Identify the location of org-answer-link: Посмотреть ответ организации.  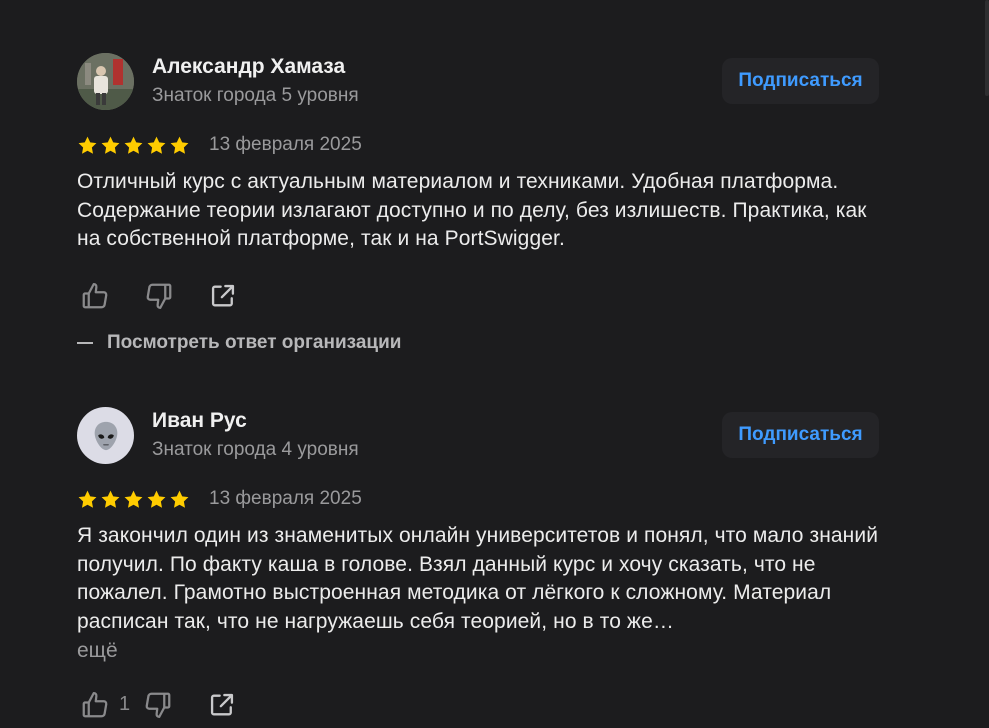
(478, 343).